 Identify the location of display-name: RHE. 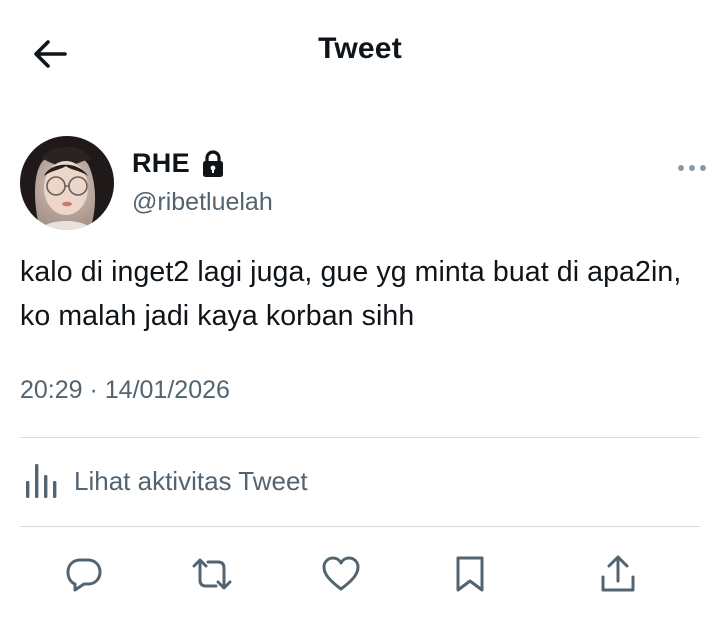
(161, 163).